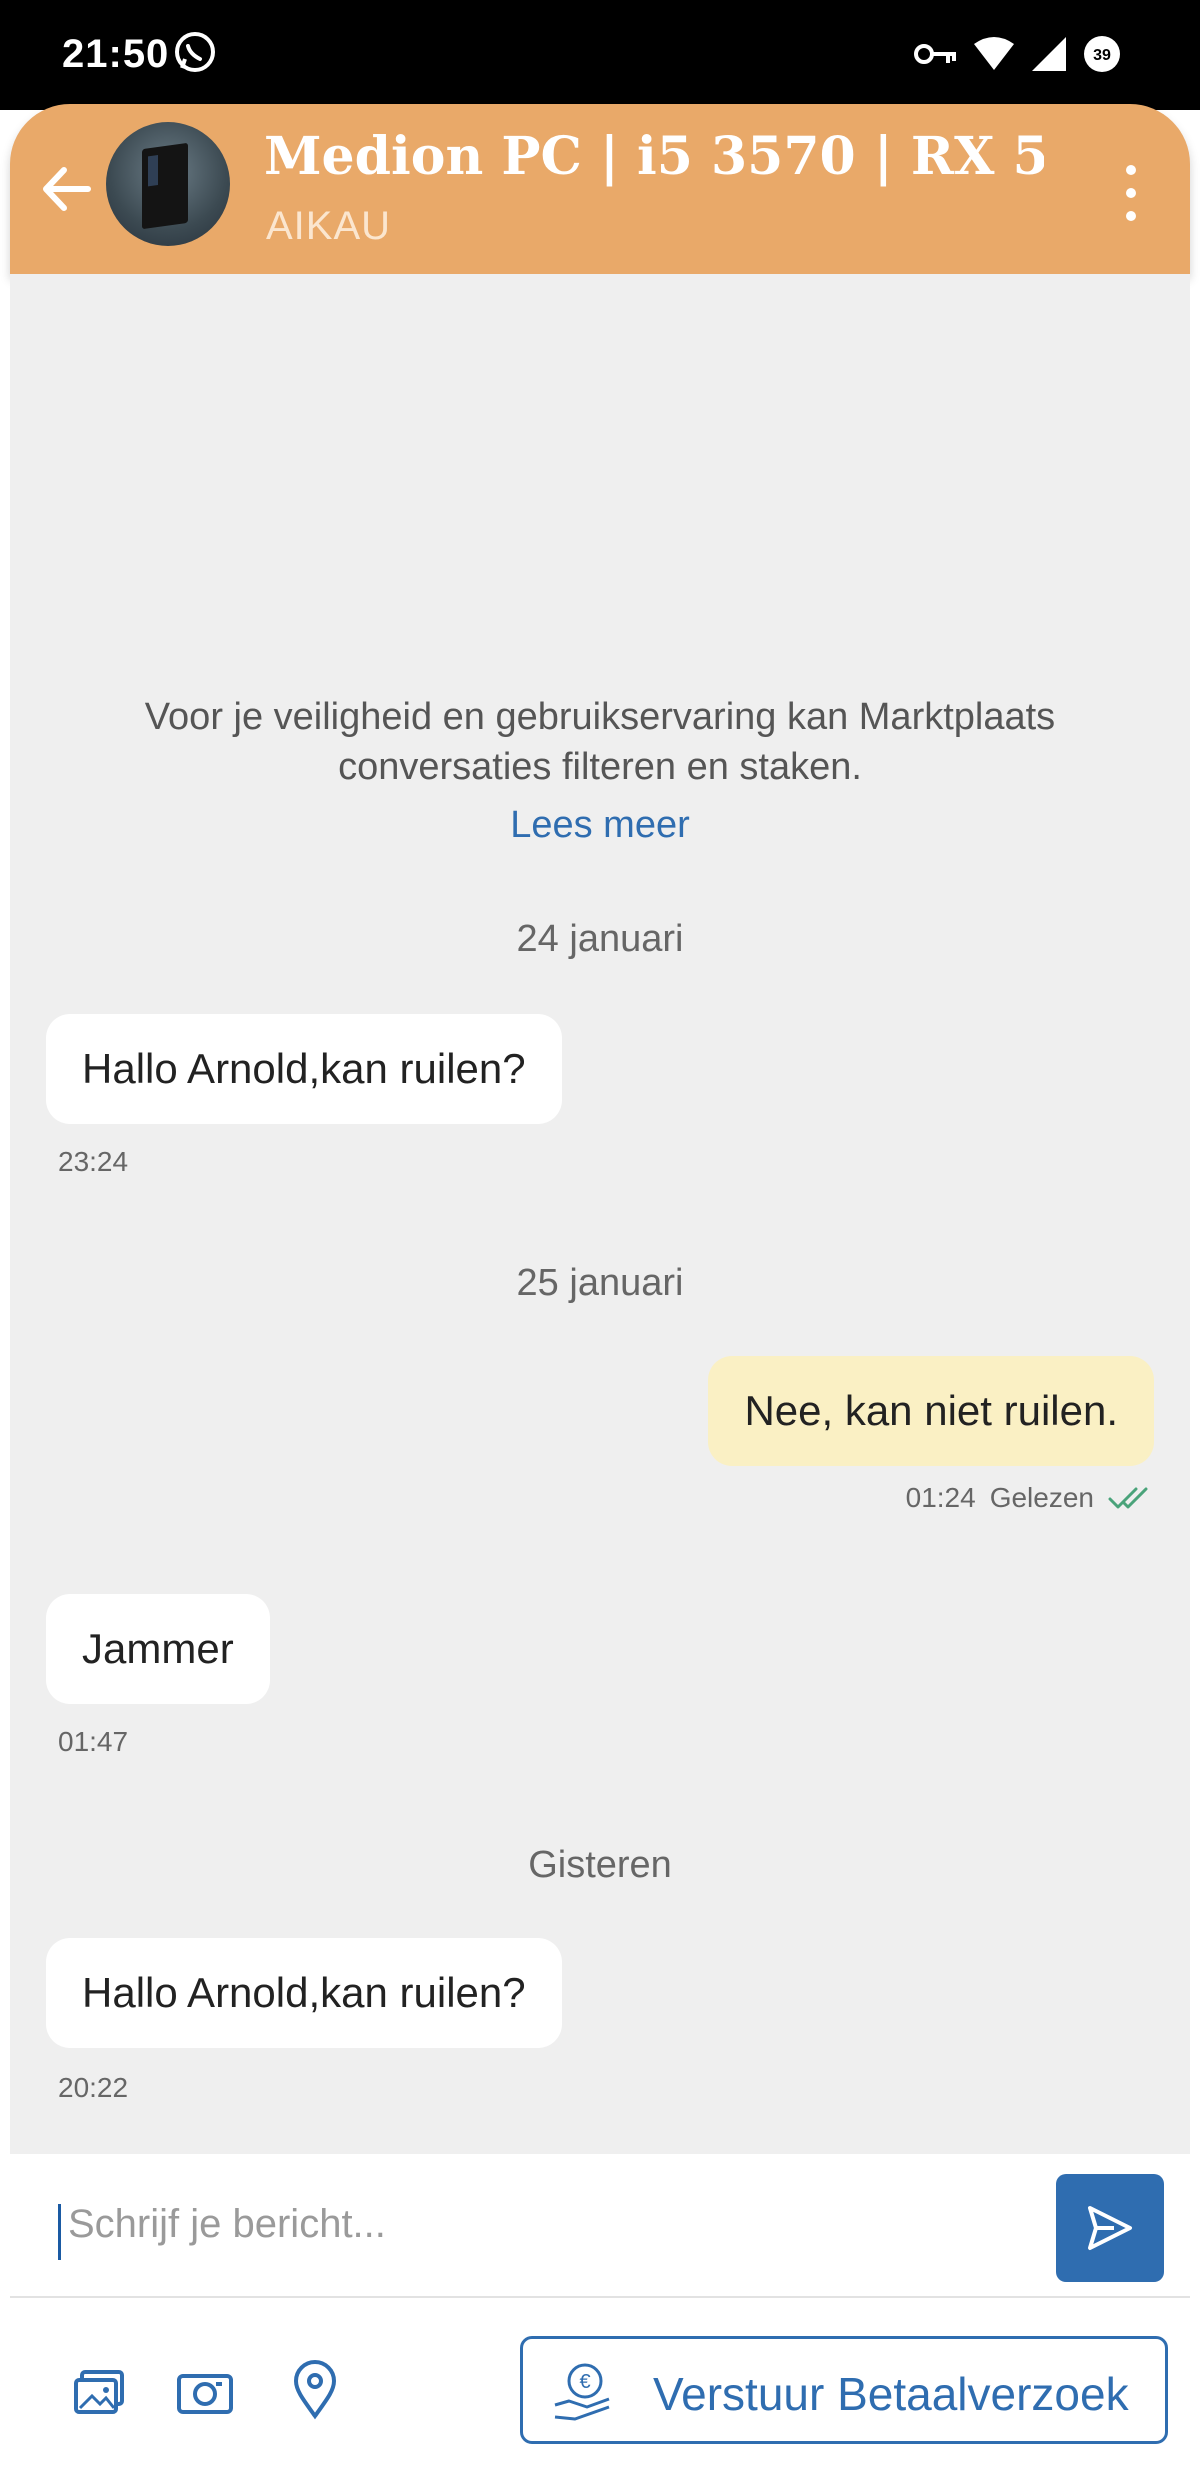 This screenshot has height=2478, width=1200. Describe the element at coordinates (600, 1865) in the screenshot. I see `date-separator: Gisteren` at that location.